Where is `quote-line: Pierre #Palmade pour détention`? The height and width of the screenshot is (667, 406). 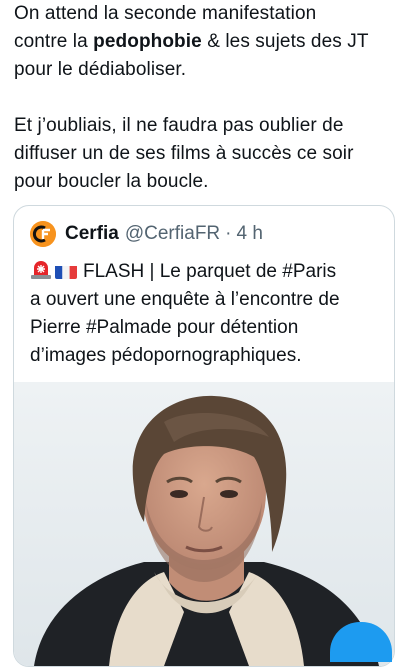 quote-line: Pierre #Palmade pour détention is located at coordinates (206, 328).